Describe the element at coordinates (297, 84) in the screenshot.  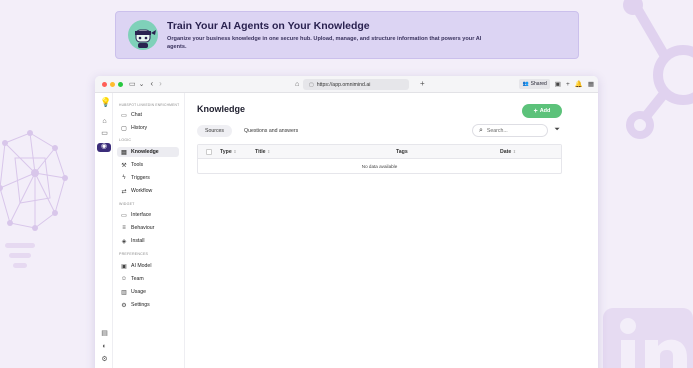
I see `home-icon: ⌂` at that location.